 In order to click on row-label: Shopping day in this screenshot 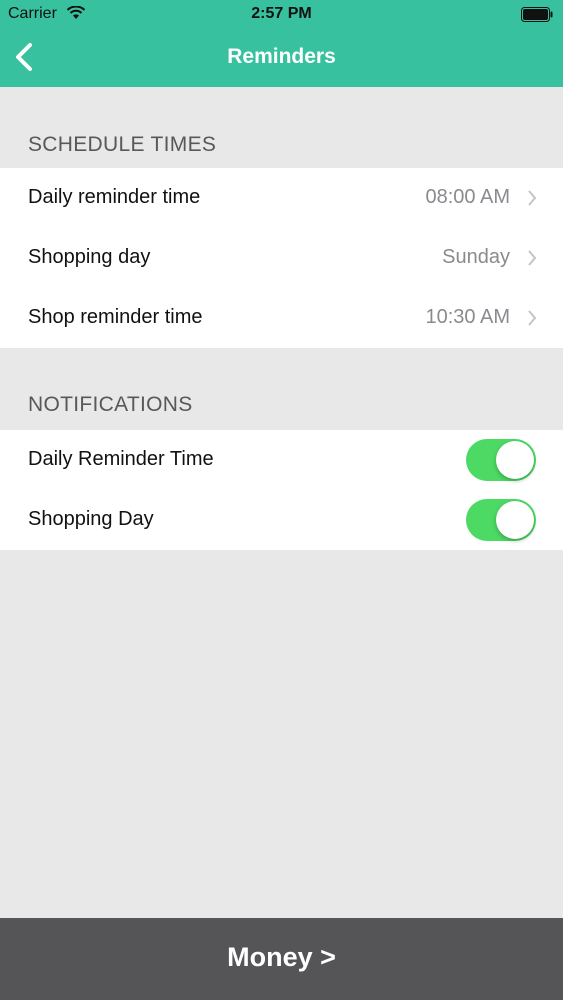, I will do `click(89, 257)`.